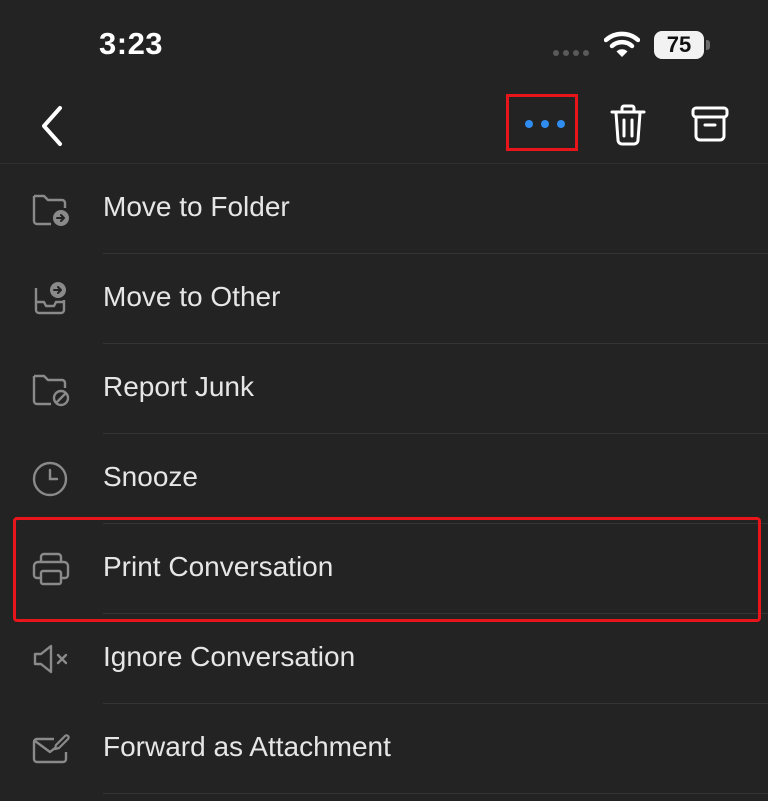 This screenshot has width=768, height=801. What do you see at coordinates (384, 389) in the screenshot?
I see `menu-item-report-junk: Report Junk` at bounding box center [384, 389].